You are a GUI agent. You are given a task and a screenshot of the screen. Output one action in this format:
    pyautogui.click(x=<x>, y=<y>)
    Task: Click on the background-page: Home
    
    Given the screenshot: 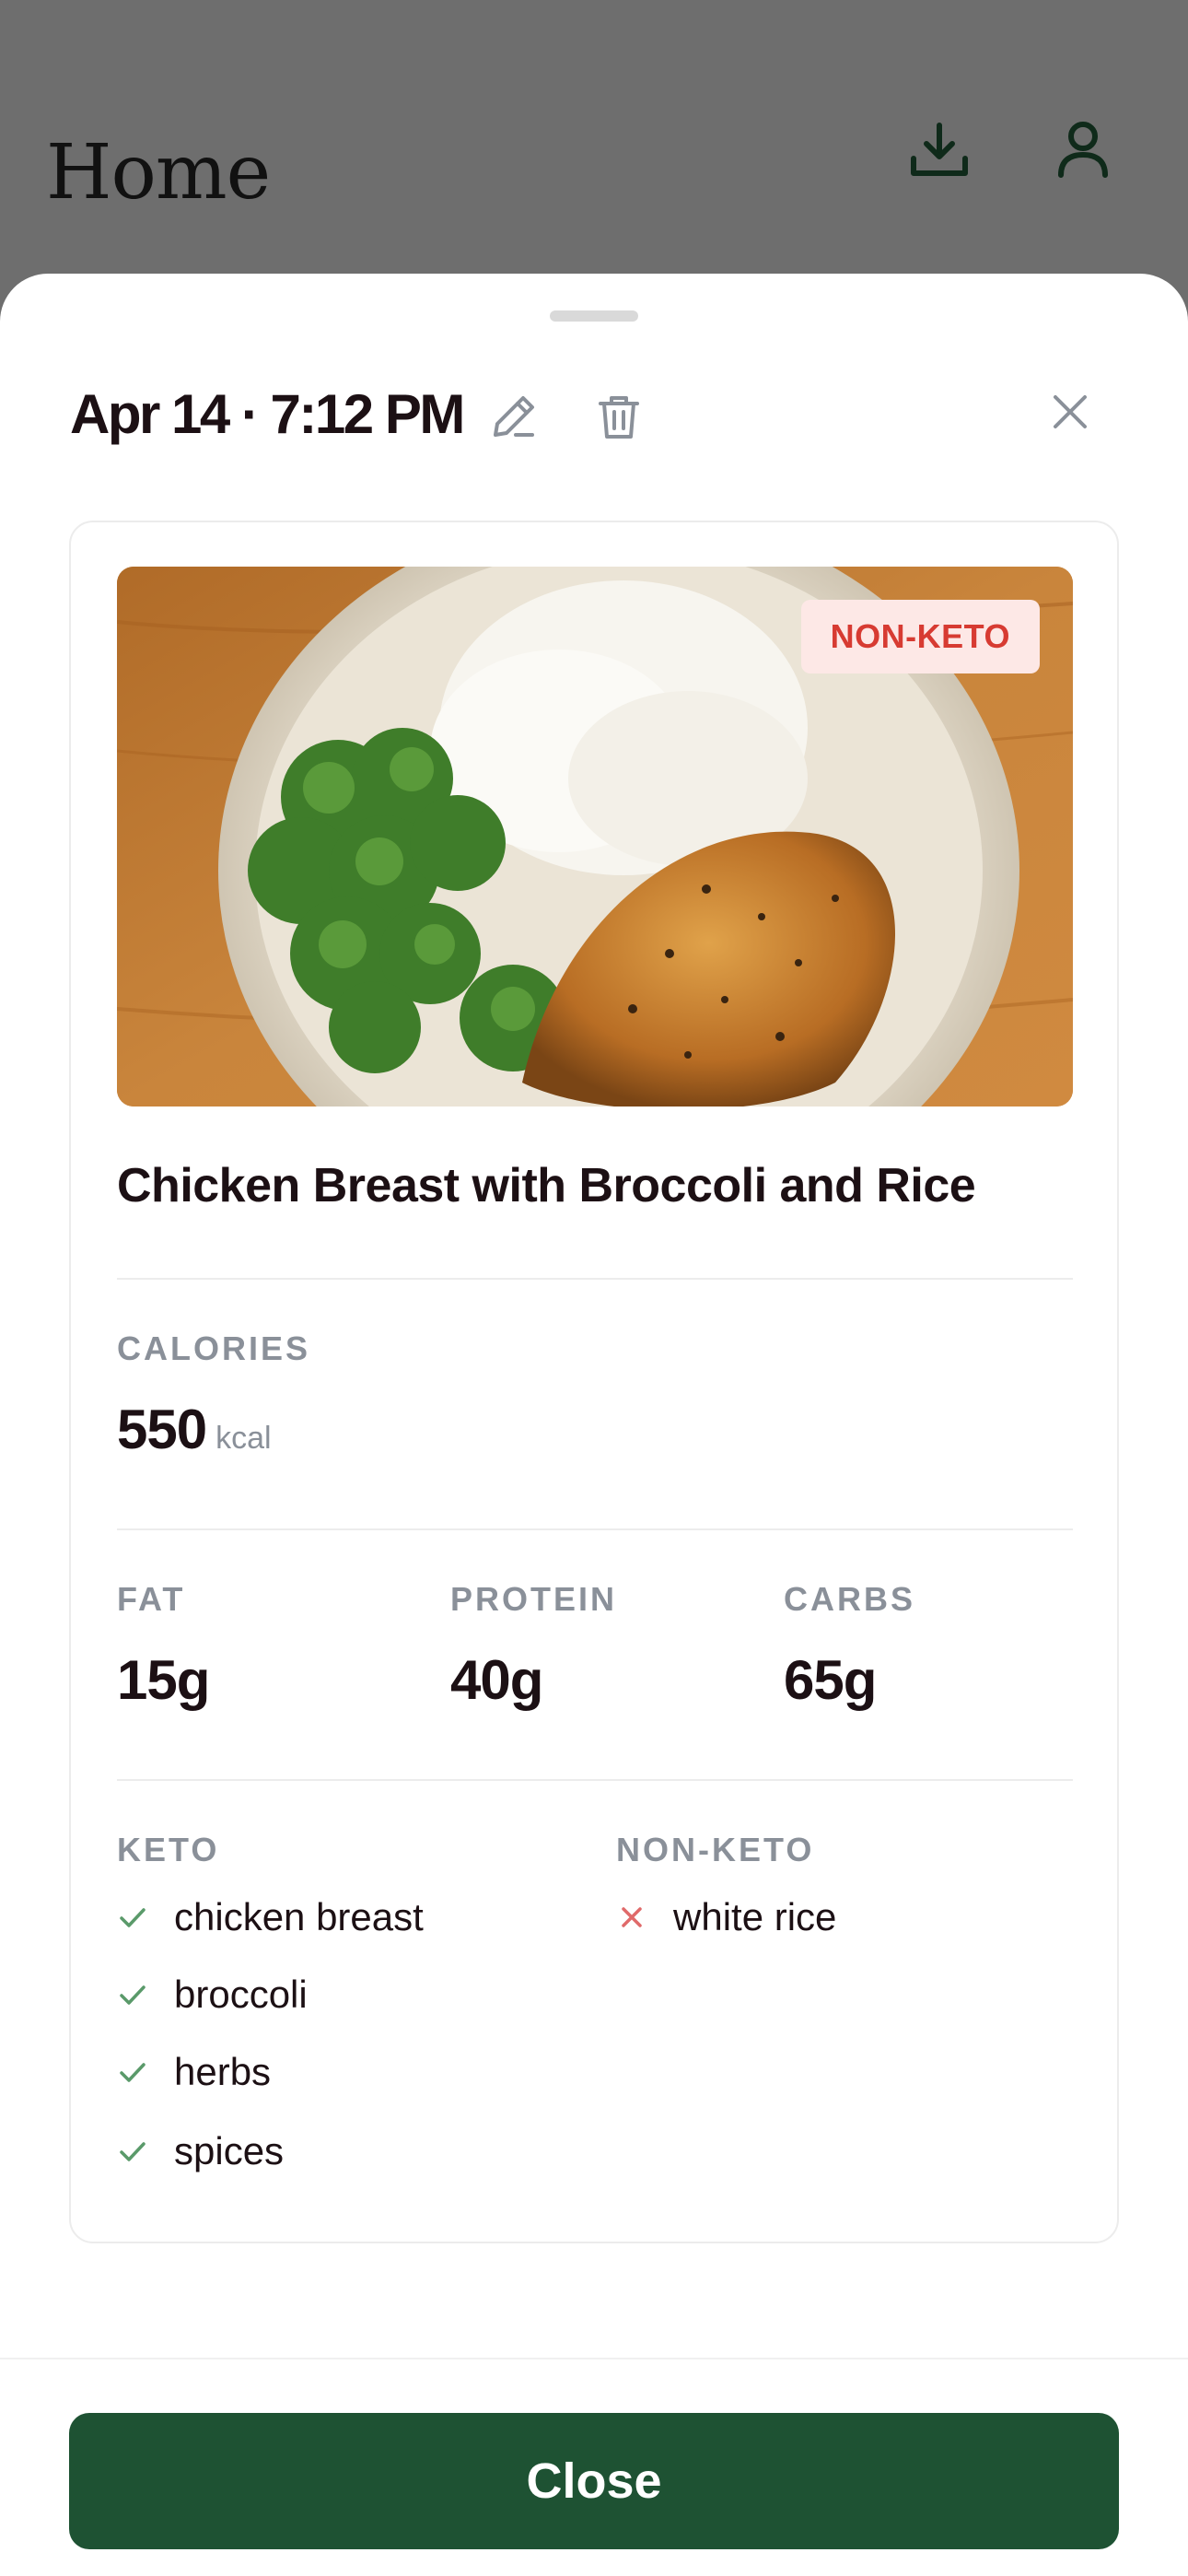 What is the action you would take?
    pyautogui.click(x=594, y=152)
    